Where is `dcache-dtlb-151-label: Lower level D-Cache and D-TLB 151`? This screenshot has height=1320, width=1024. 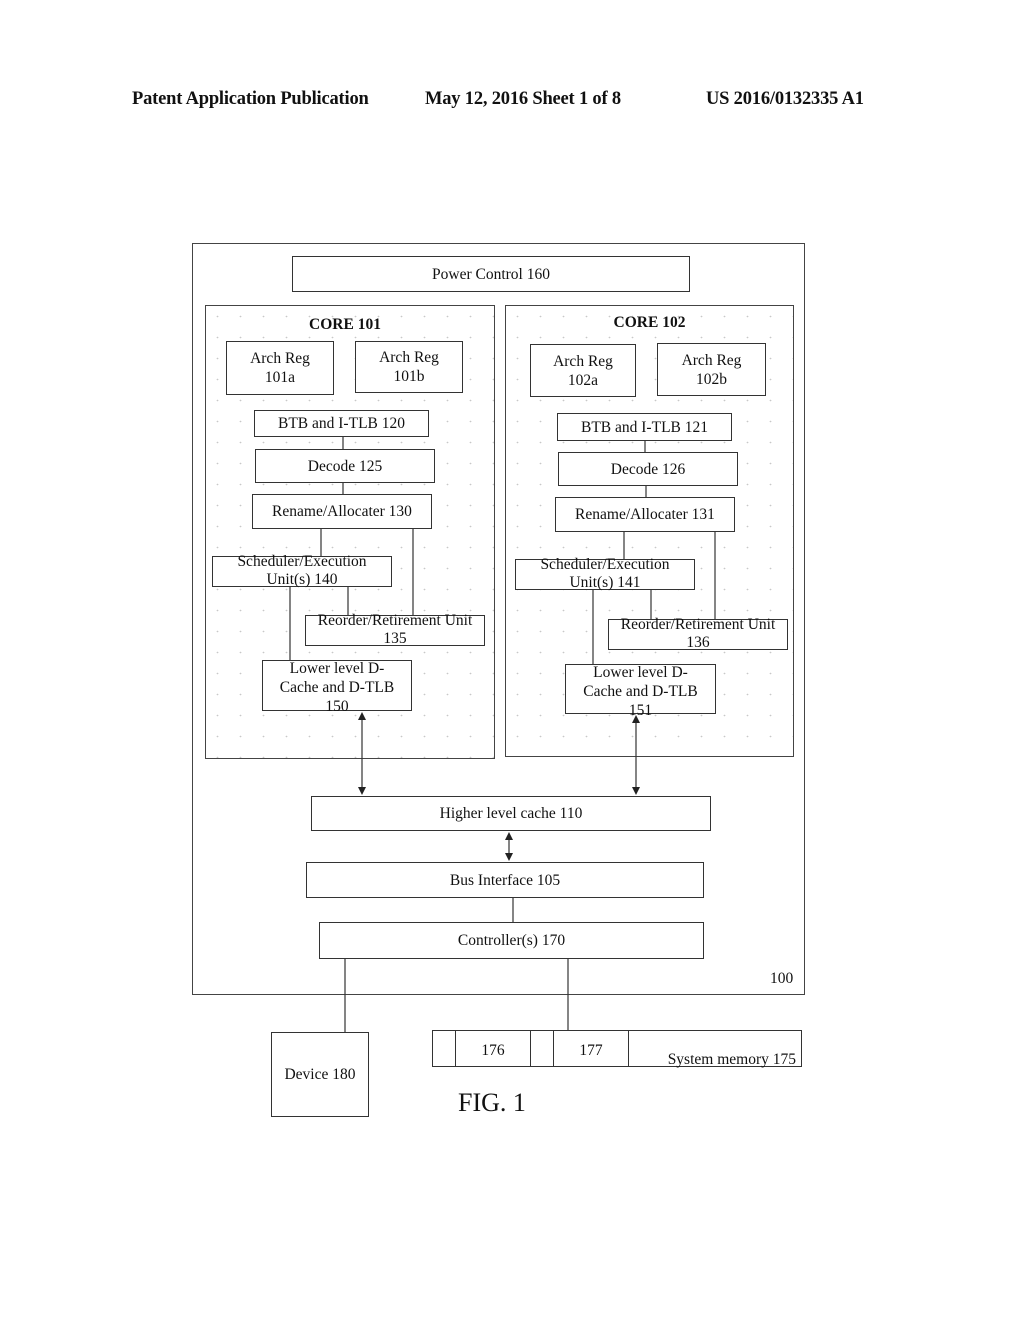
dcache-dtlb-151-label: Lower level D-Cache and D-TLB 151 is located at coordinates (640, 691).